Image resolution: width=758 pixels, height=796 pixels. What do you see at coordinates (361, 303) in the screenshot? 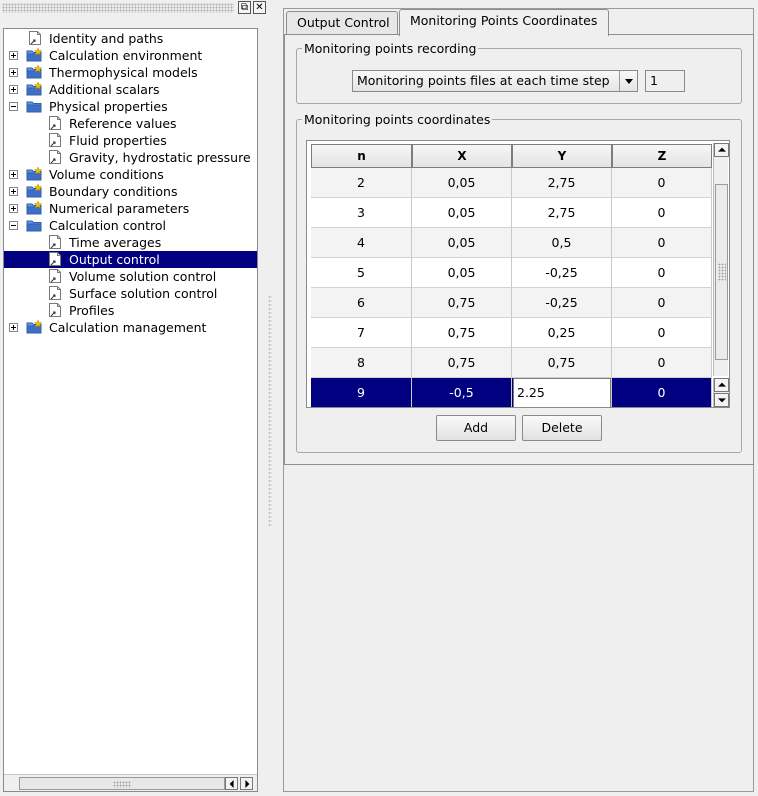
I see `table-cell: 6` at bounding box center [361, 303].